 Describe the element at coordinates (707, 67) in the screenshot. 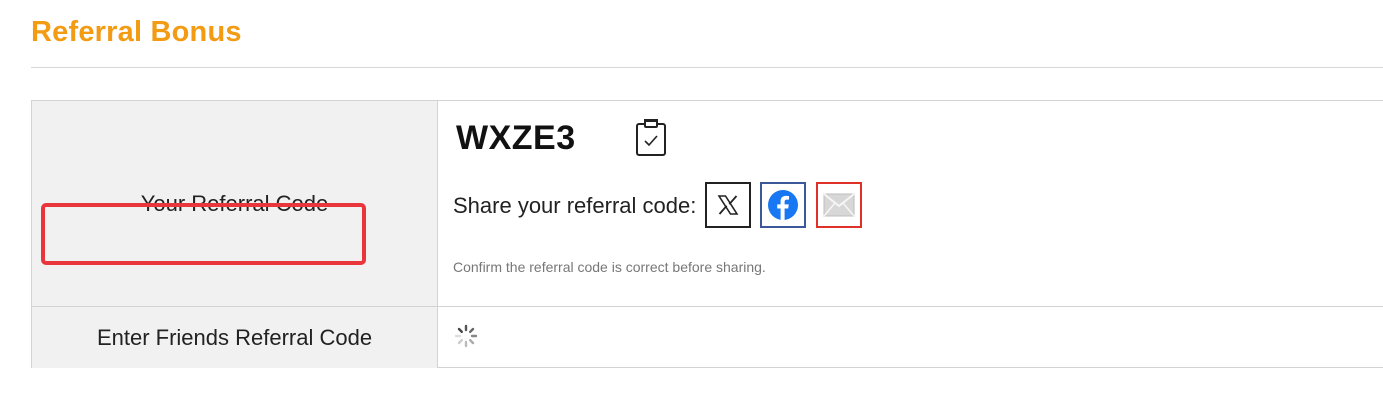

I see `title-divider` at that location.